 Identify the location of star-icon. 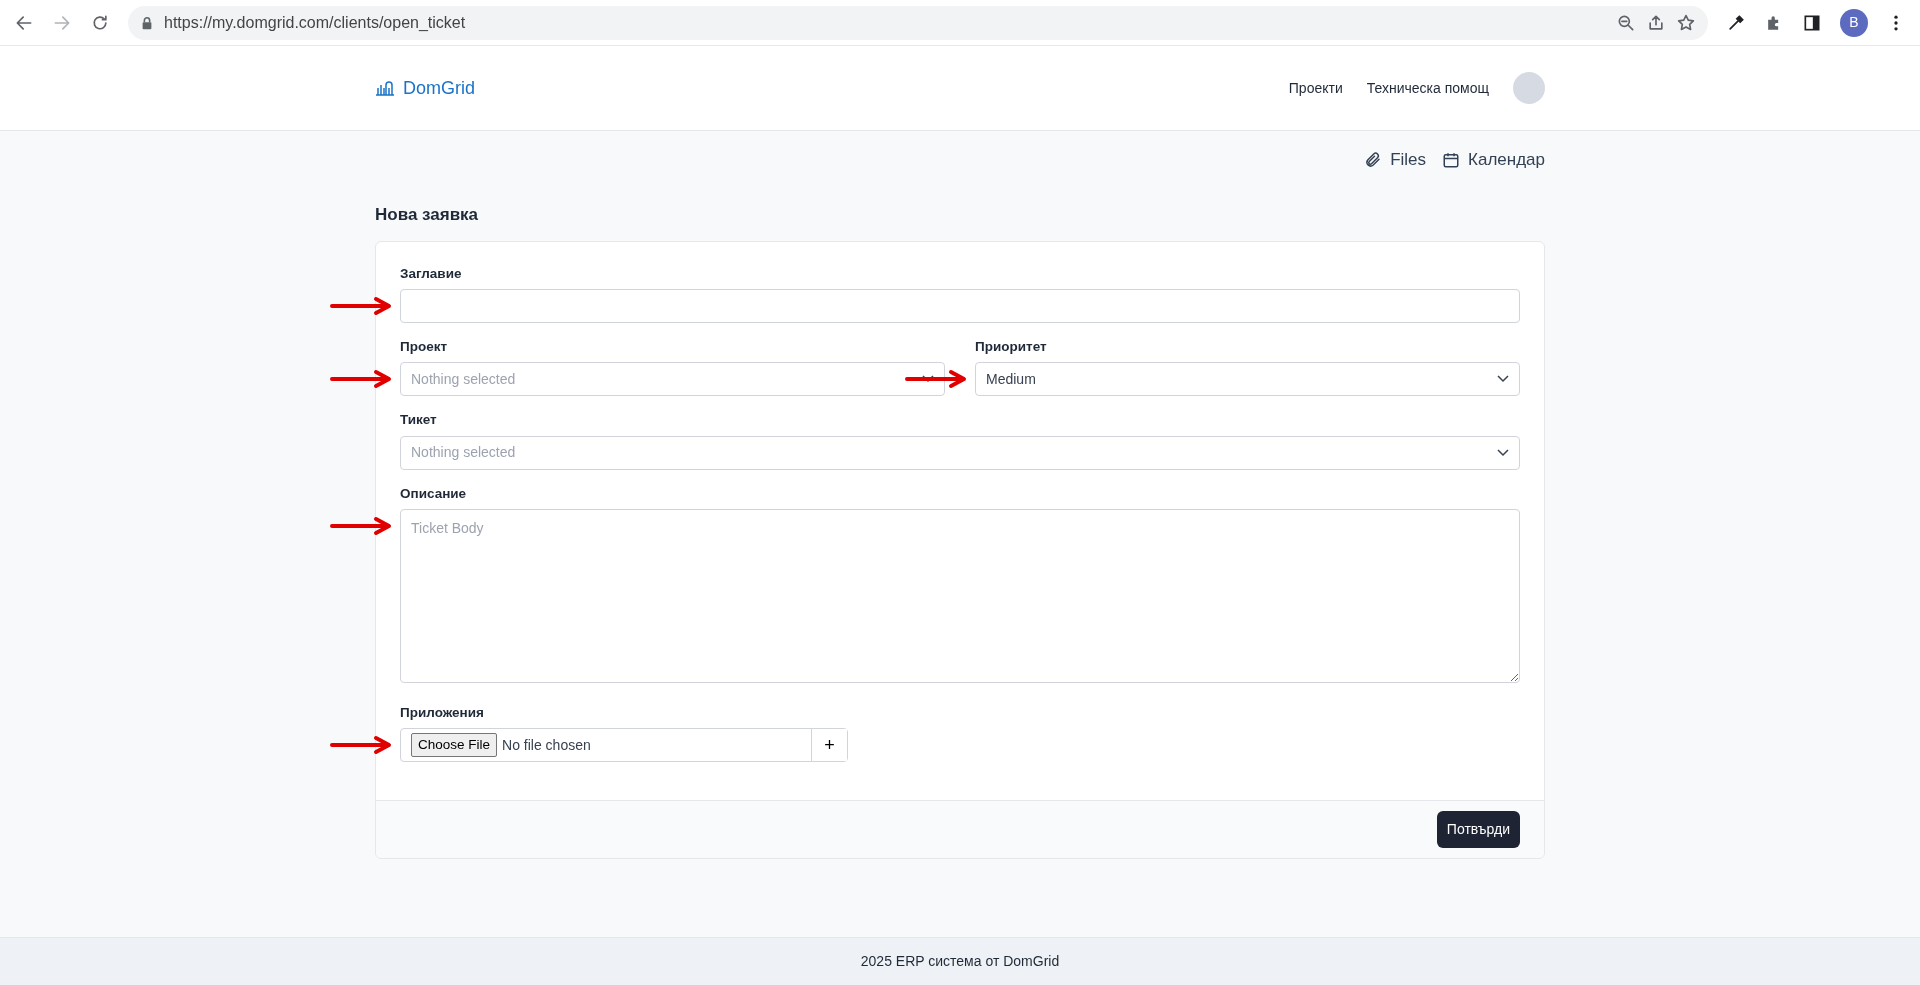
(1686, 22).